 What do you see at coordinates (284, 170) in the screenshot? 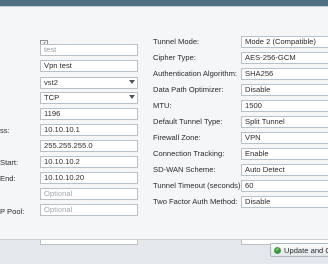
I see `sdwan-scheme-field: Auto Detect` at bounding box center [284, 170].